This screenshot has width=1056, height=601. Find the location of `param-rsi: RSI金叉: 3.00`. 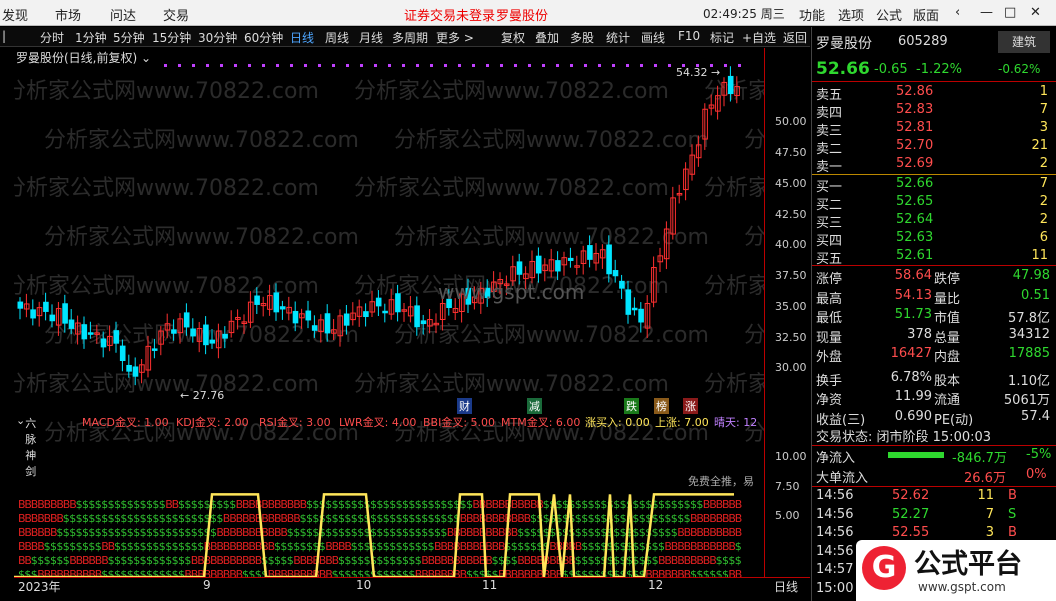

param-rsi: RSI金叉: 3.00 is located at coordinates (295, 422).